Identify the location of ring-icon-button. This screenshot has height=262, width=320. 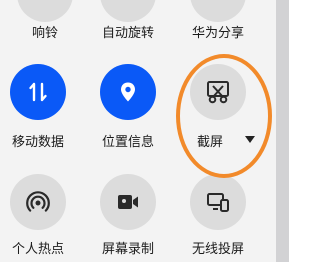
(45, 11).